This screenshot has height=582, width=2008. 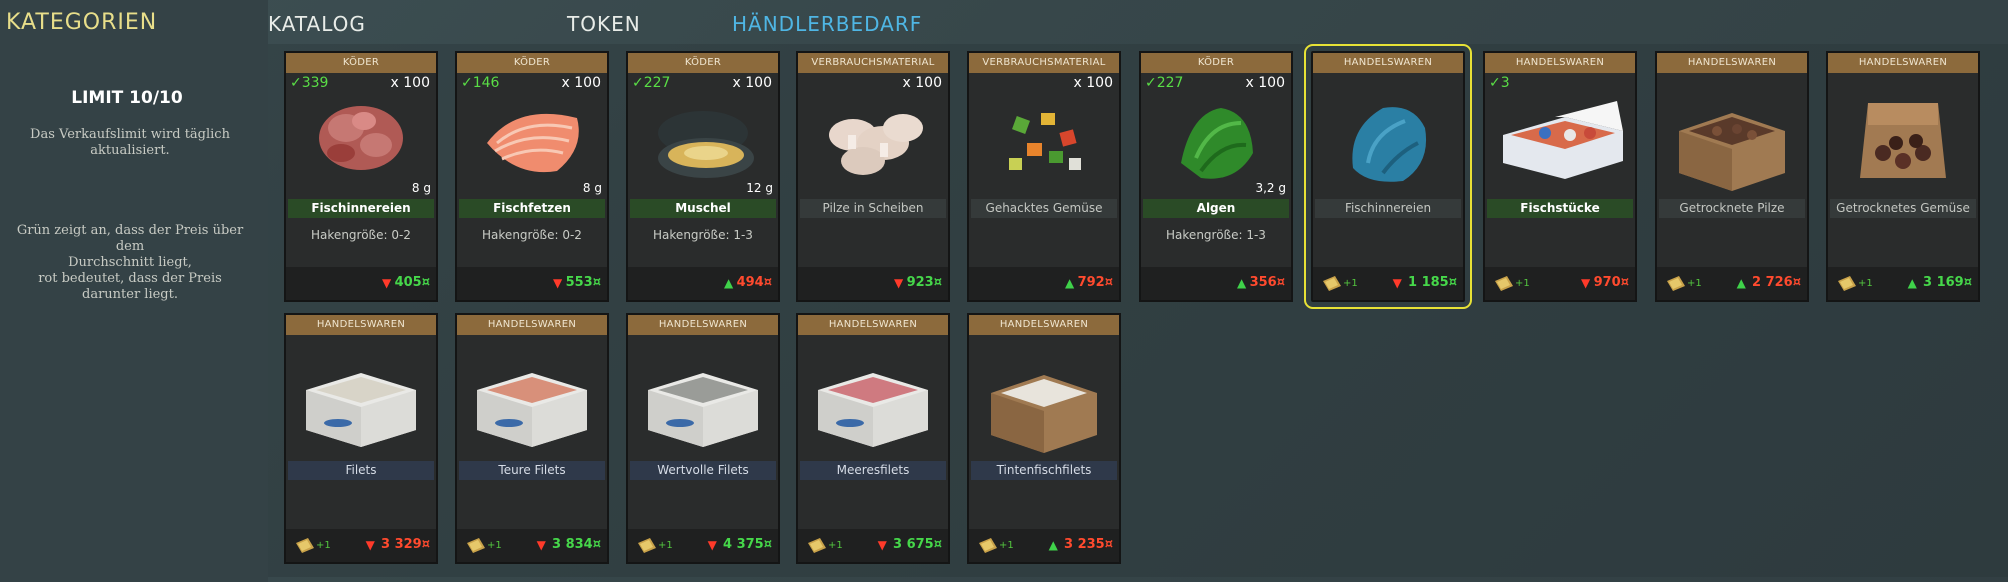 What do you see at coordinates (592, 188) in the screenshot?
I see `weight-label: 8 g` at bounding box center [592, 188].